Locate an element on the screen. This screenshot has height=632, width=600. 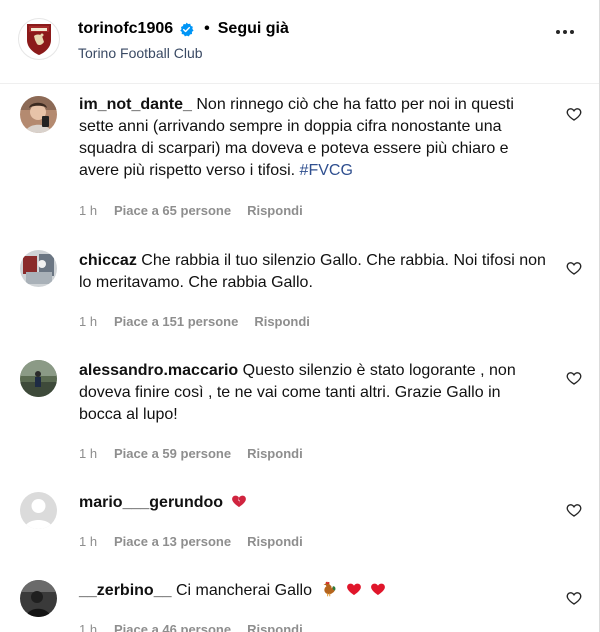
broken-heart-icon is located at coordinates (239, 501).